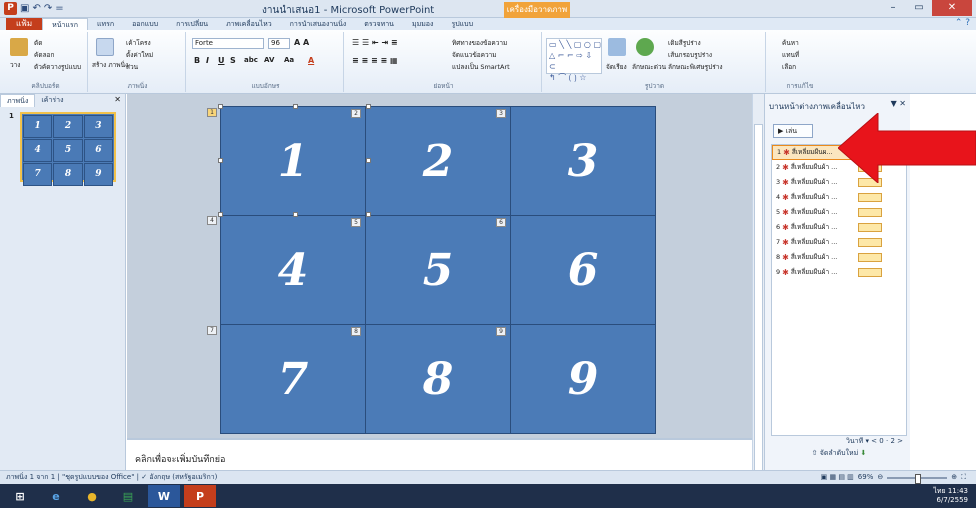 This screenshot has height=508, width=976. I want to click on maximize-button: ▭, so click(919, 8).